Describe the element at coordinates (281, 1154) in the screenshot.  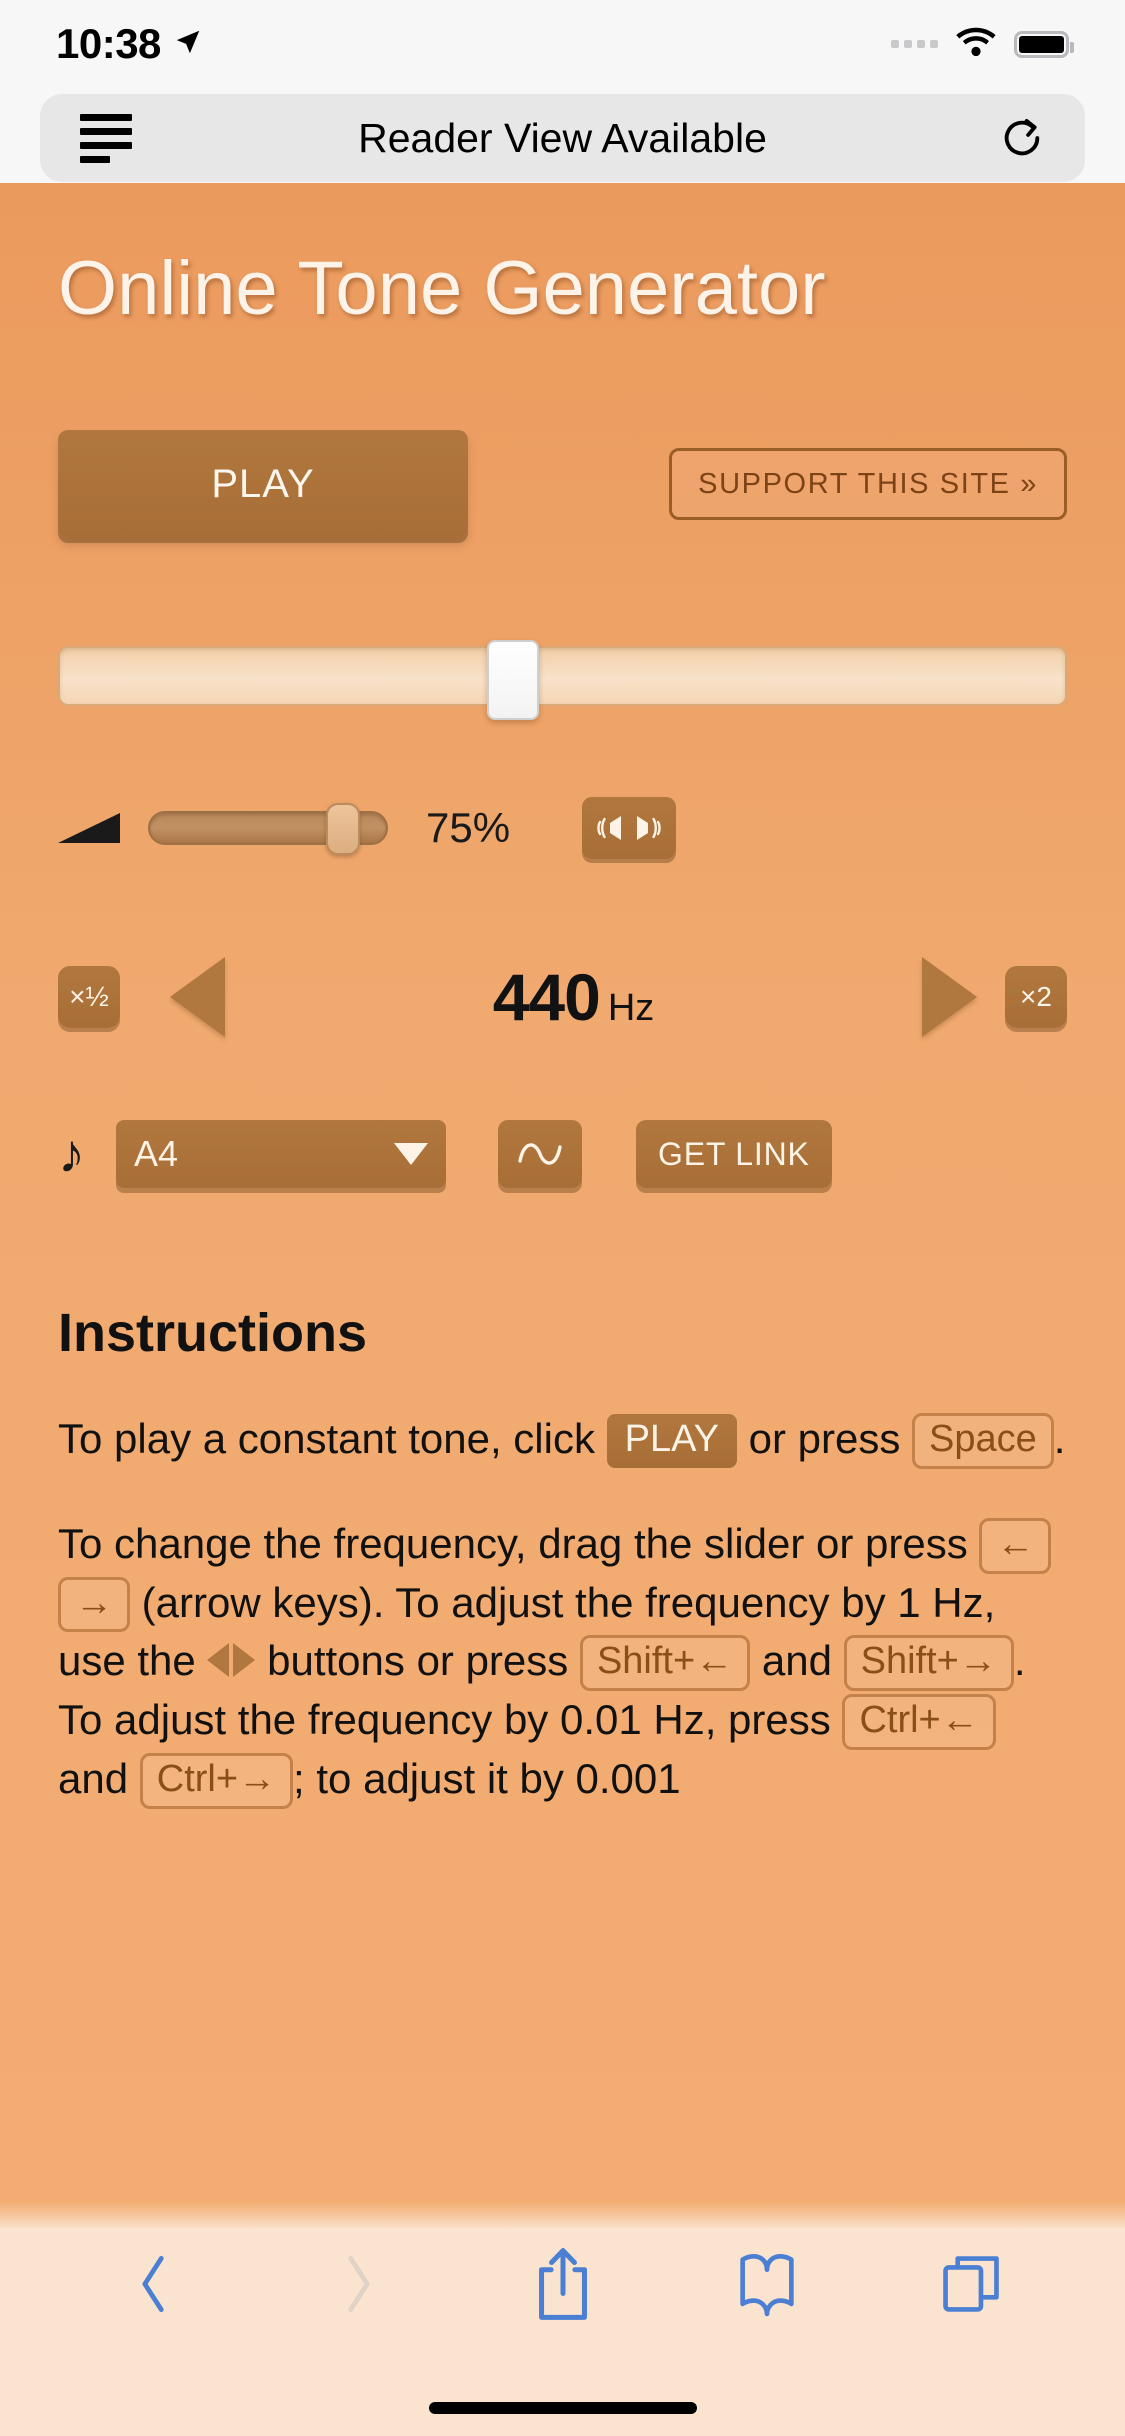
I see `note-select: A4` at that location.